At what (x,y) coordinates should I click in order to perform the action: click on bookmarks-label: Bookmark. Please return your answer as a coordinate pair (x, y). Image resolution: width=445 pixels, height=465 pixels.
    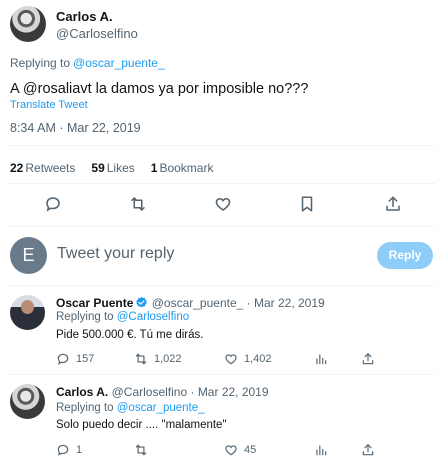
    Looking at the image, I should click on (186, 168).